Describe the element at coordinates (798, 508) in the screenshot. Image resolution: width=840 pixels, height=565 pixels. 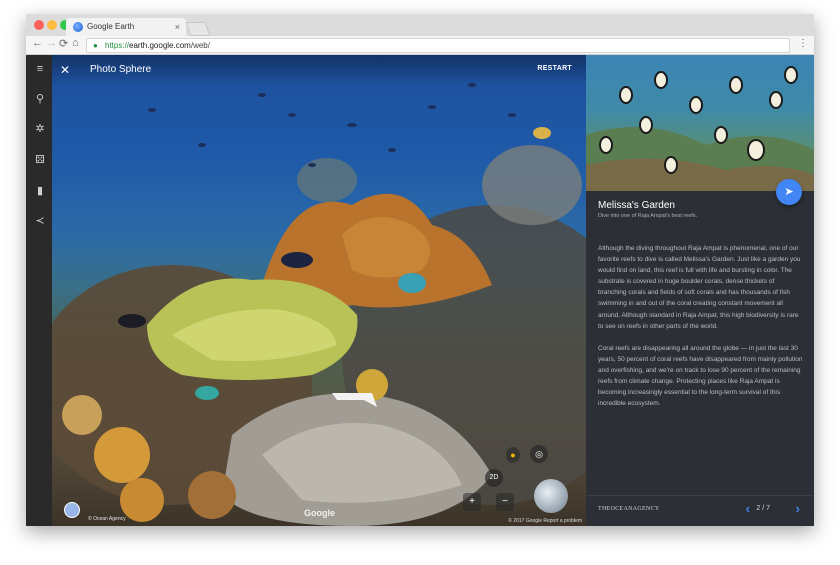
I see `next-chevron-icon: ›` at that location.